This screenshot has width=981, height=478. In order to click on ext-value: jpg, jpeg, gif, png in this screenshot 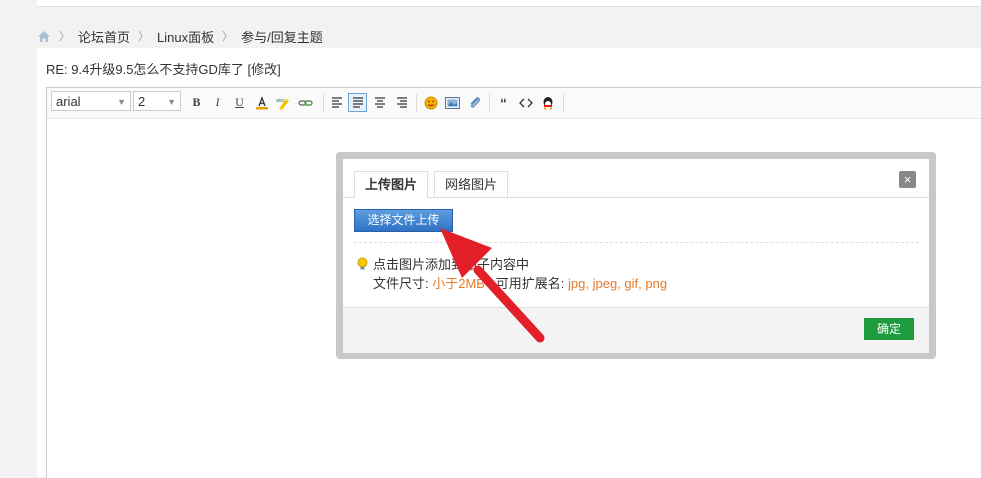, I will do `click(618, 283)`.